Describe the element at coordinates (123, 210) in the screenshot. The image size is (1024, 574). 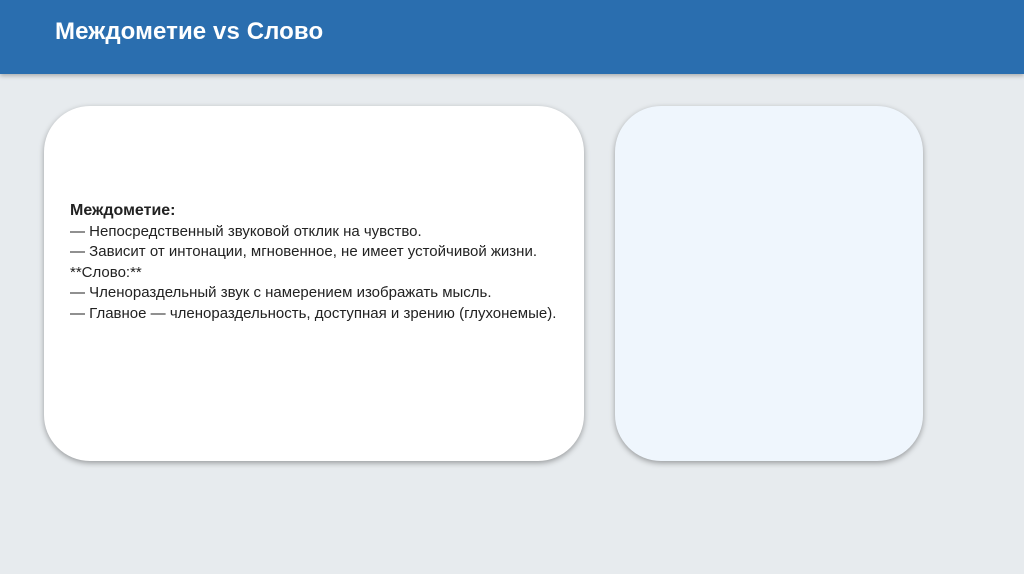
I see `card-heading: Междометие:` at that location.